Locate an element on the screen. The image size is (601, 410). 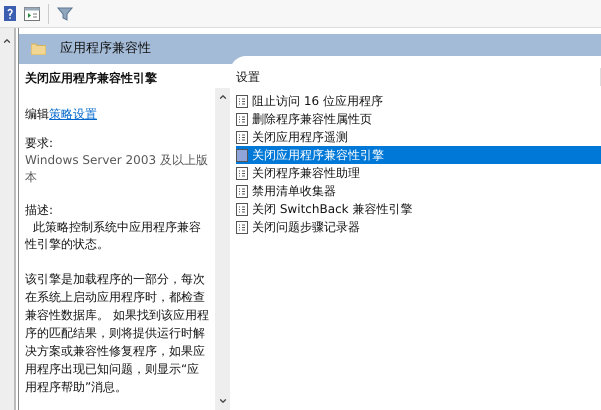
policy-row: 关闭应用程序兼容性引擎 is located at coordinates (418, 155).